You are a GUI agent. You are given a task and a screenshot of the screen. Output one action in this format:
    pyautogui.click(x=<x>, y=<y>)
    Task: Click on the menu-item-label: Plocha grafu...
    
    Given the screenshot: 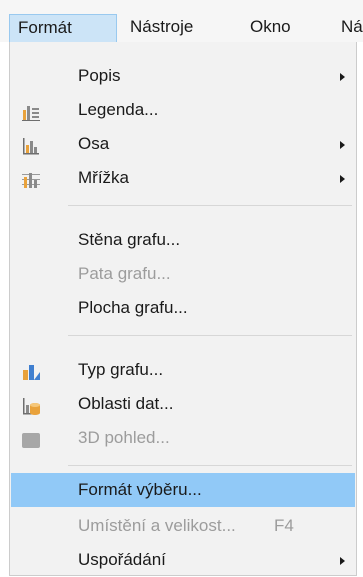 What is the action you would take?
    pyautogui.click(x=133, y=307)
    